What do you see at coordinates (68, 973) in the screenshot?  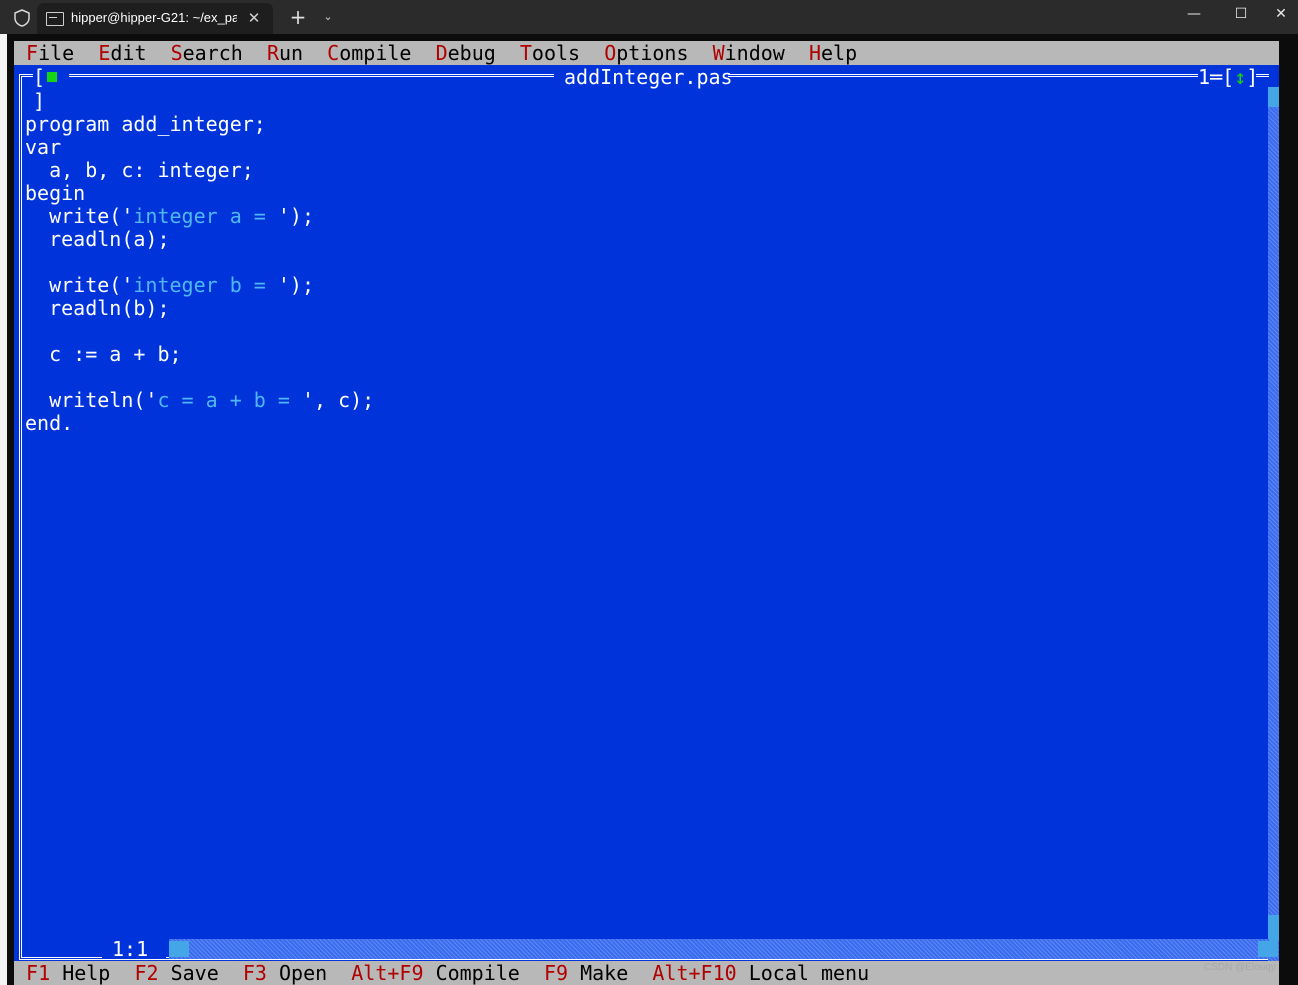 I see `status-help: F1 Help` at bounding box center [68, 973].